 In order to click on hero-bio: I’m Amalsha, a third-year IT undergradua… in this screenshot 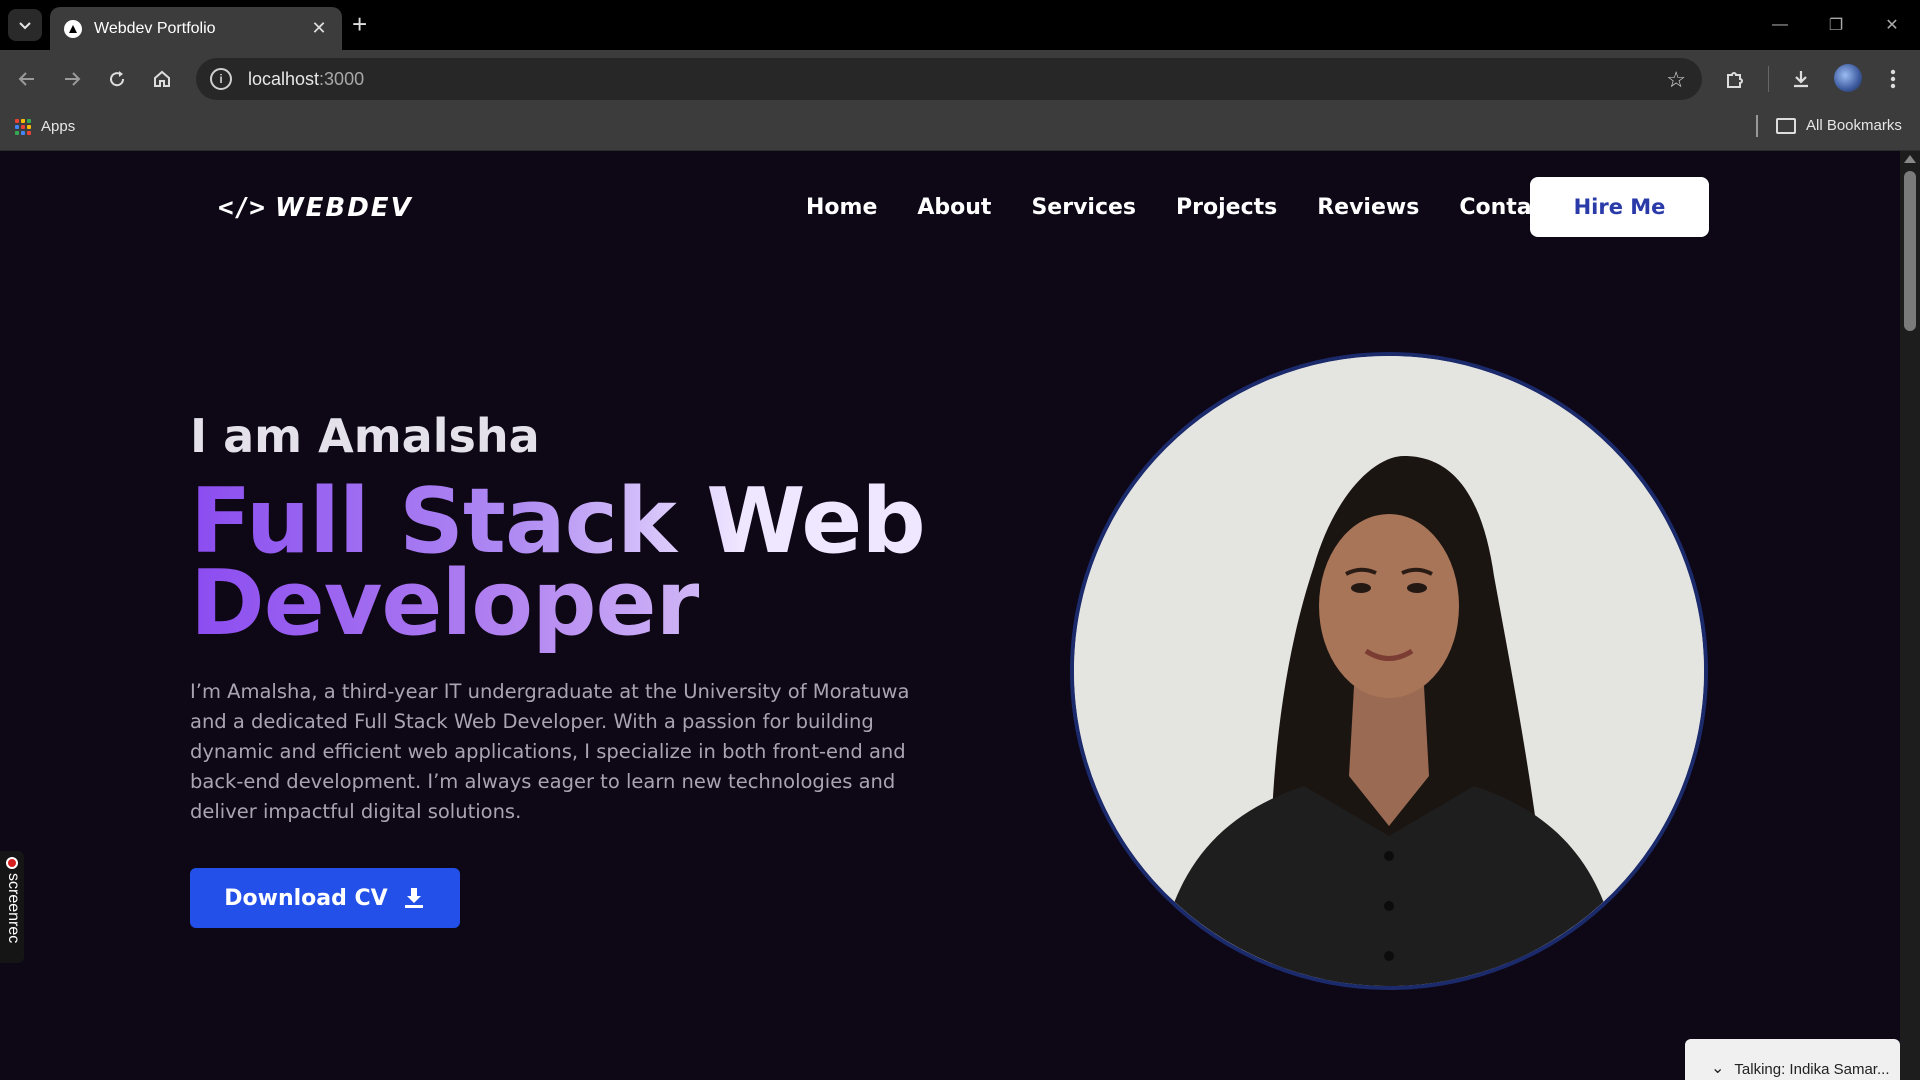, I will do `click(550, 751)`.